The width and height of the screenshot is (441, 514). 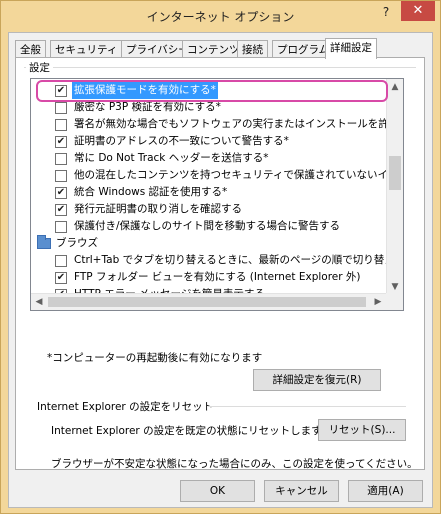 What do you see at coordinates (239, 175) in the screenshot?
I see `setting-label: 他の混在したコンテンツを持つセキュリティで保護されていないイメージをブ` at bounding box center [239, 175].